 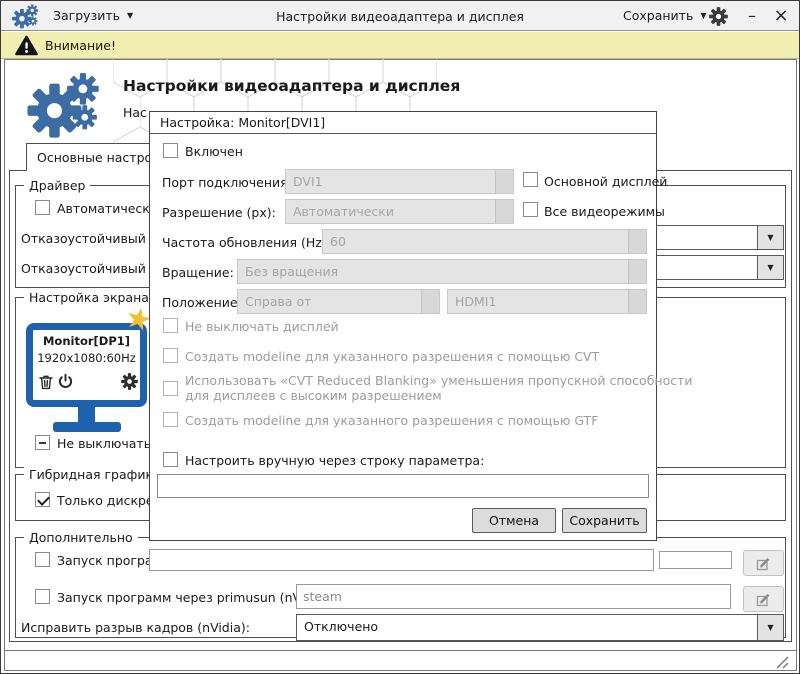 I want to click on check-mark, so click(x=43, y=499).